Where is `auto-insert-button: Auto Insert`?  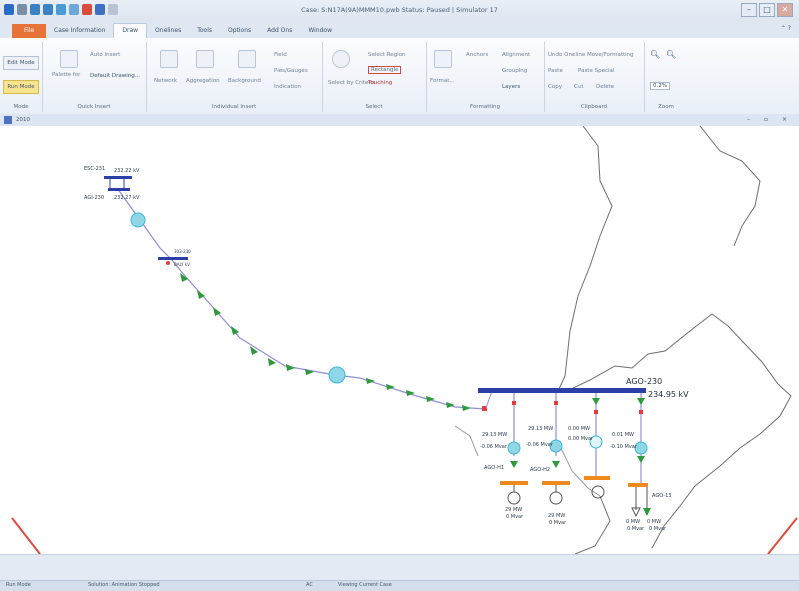 auto-insert-button: Auto Insert is located at coordinates (105, 55).